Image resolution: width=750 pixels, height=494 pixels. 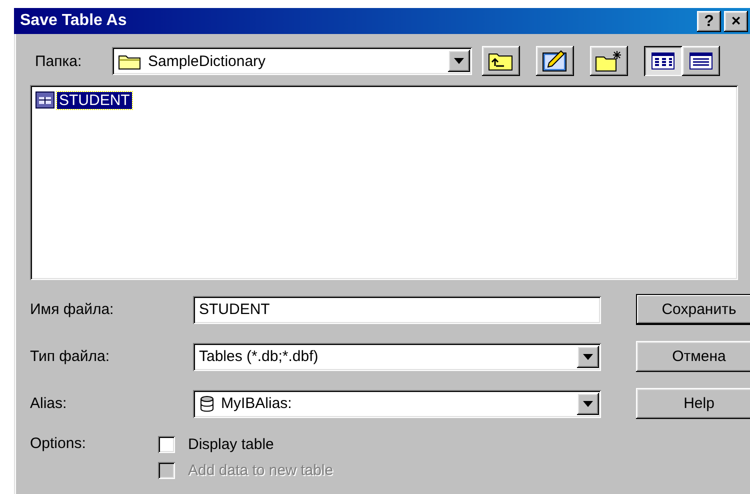 I want to click on up-folder-icon, so click(x=501, y=61).